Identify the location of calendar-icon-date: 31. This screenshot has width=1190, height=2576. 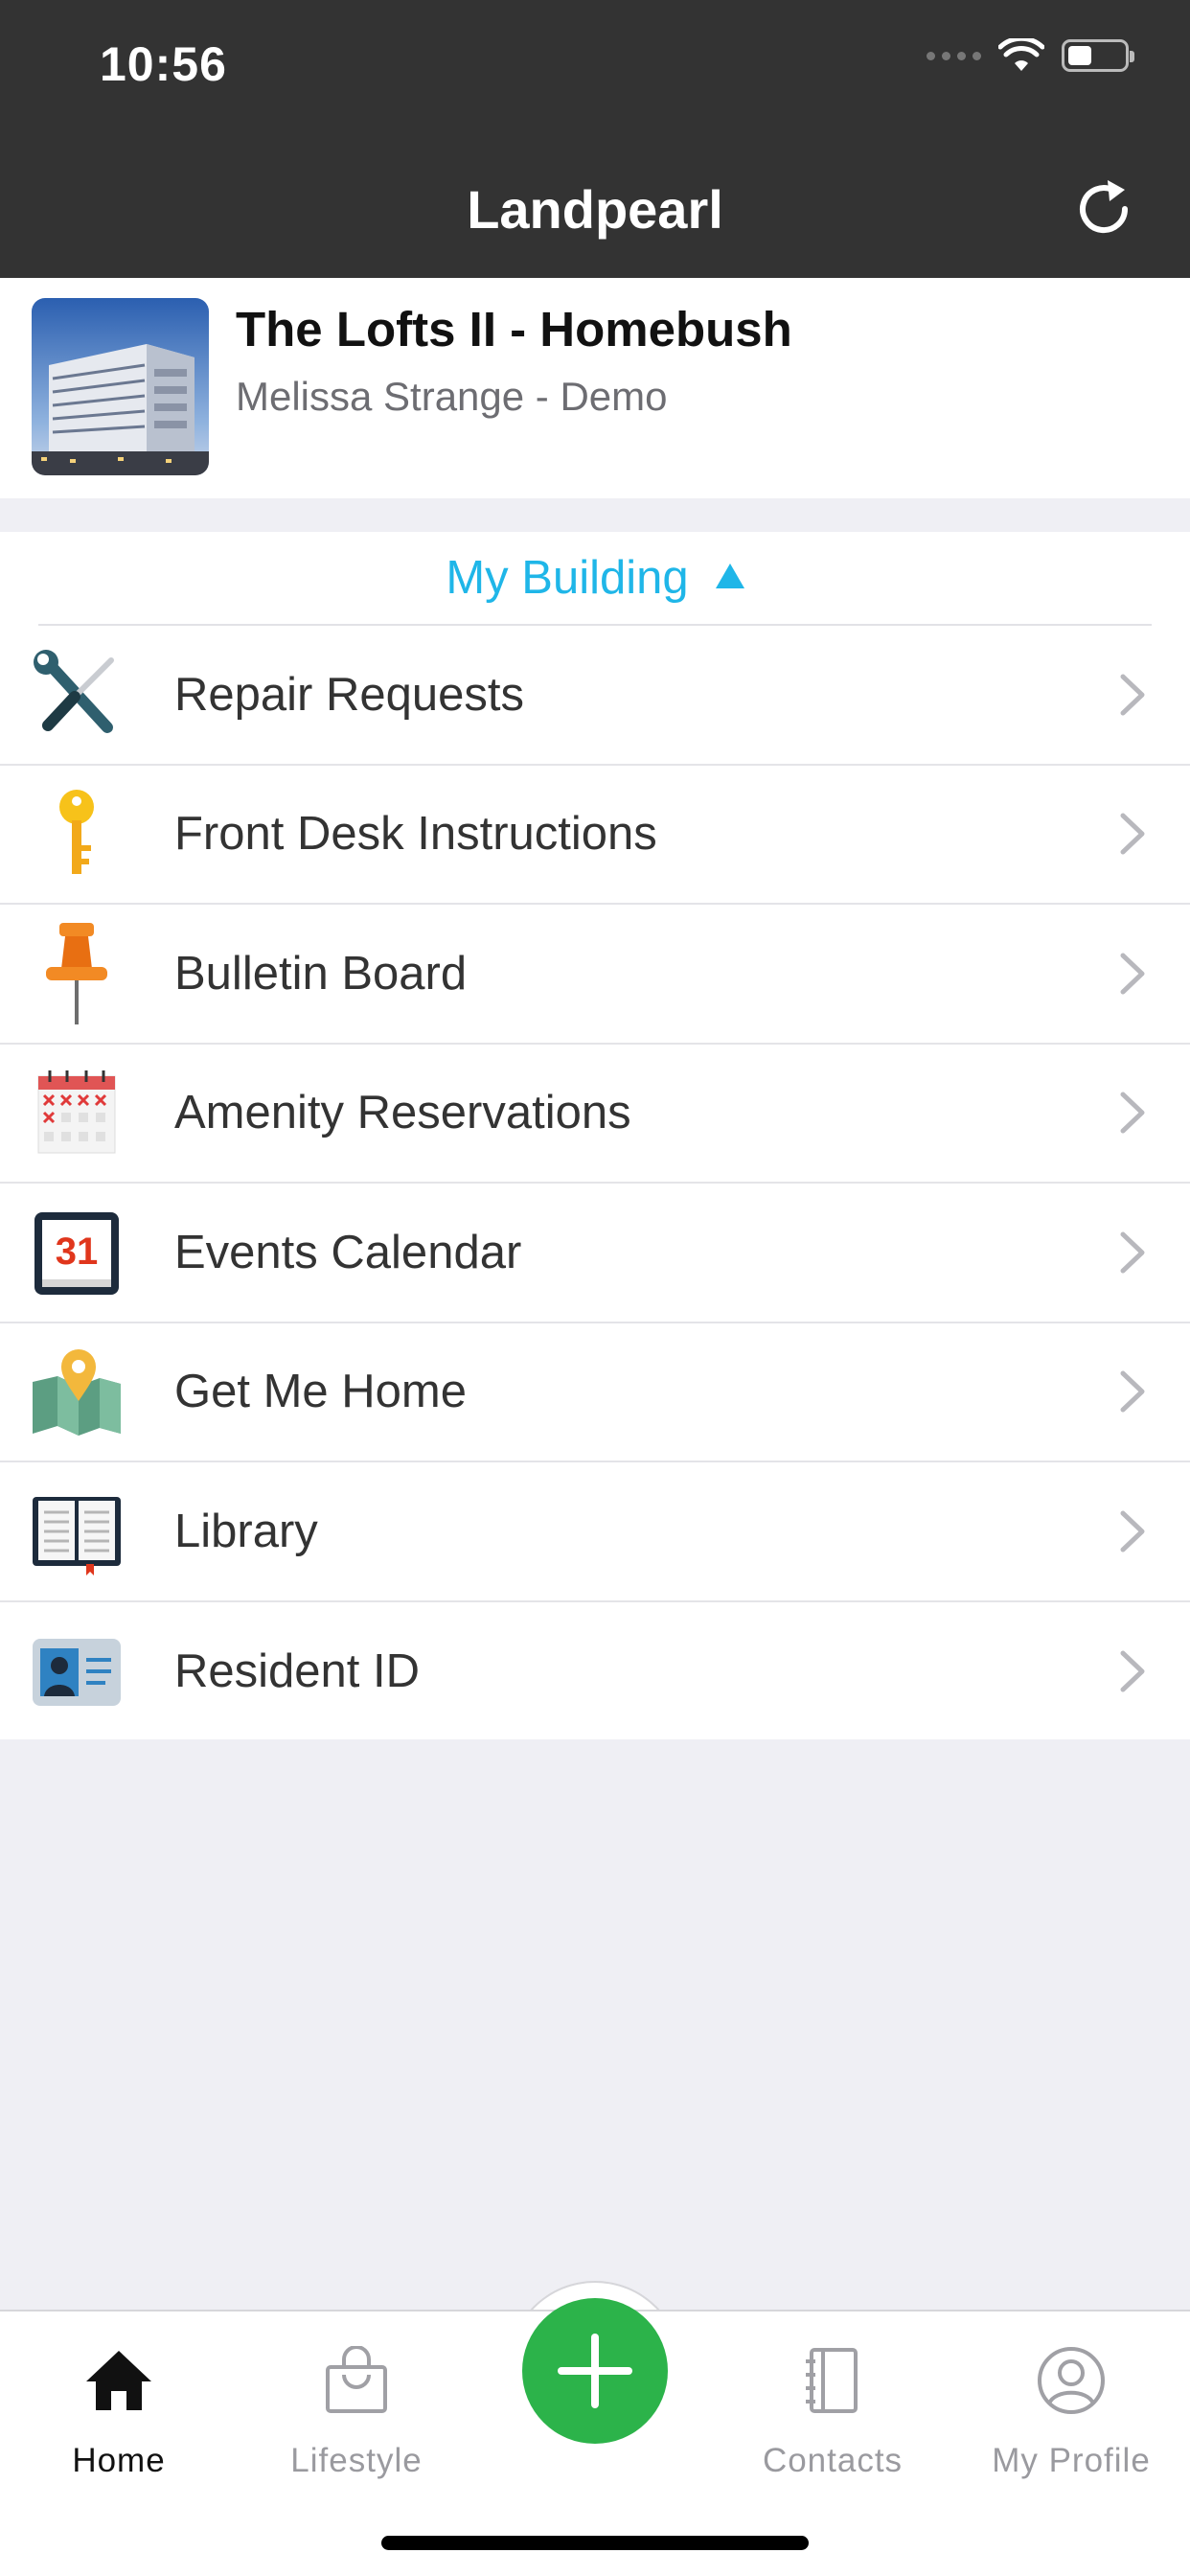
(78, 1251).